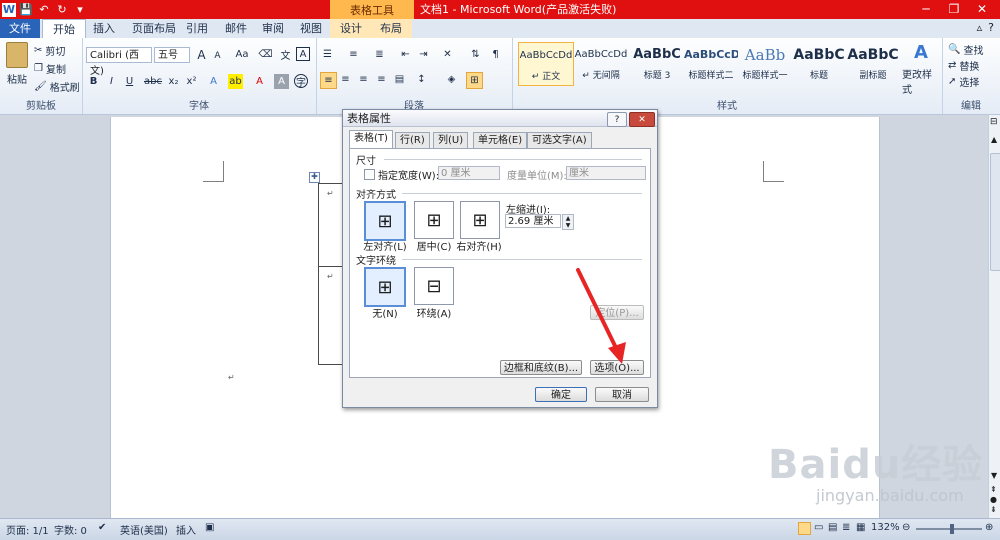 This screenshot has height=540, width=1000. I want to click on increase-indent-icon: ⇥, so click(423, 54).